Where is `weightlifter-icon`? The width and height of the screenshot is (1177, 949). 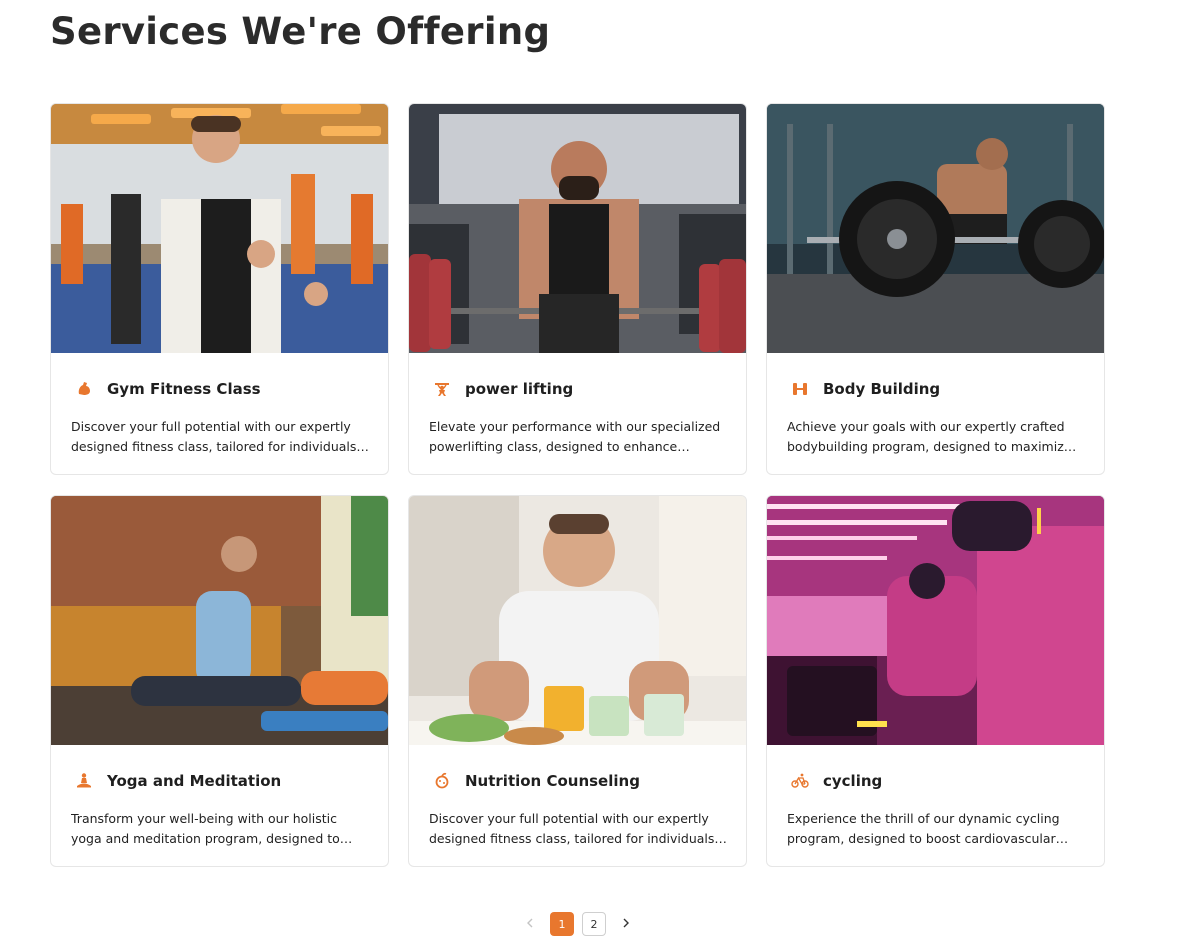 weightlifter-icon is located at coordinates (442, 389).